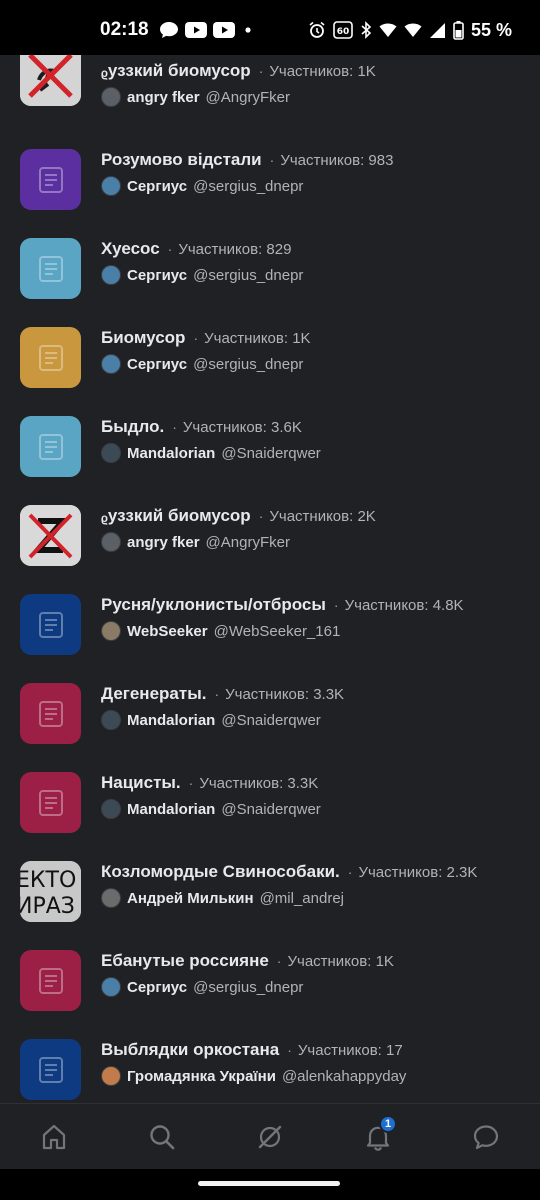  What do you see at coordinates (169, 30) in the screenshot?
I see `chat-bubble-icon` at bounding box center [169, 30].